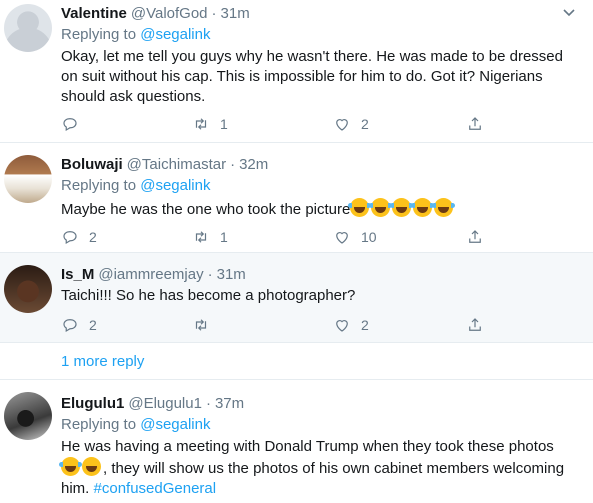  I want to click on author-name: Boluwaji, so click(92, 165).